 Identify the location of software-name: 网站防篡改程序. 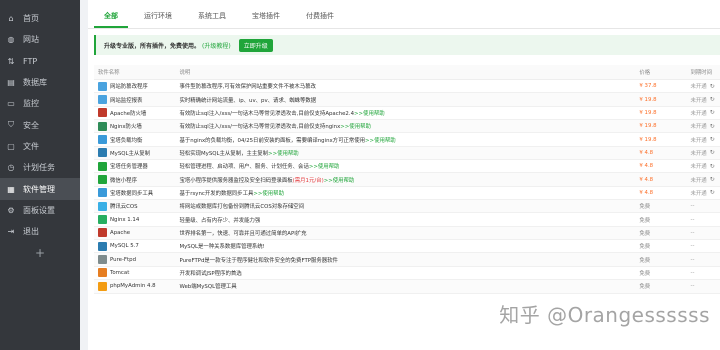
(129, 87).